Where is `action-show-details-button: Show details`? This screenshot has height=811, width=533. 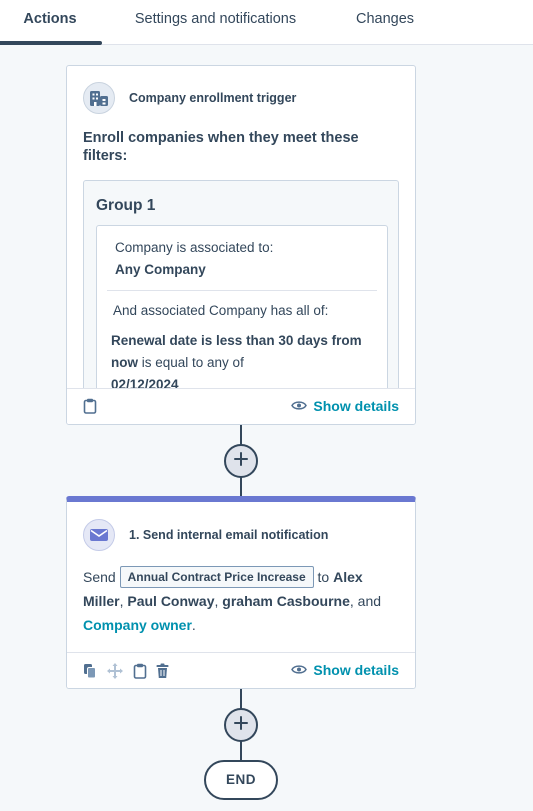 action-show-details-button: Show details is located at coordinates (345, 670).